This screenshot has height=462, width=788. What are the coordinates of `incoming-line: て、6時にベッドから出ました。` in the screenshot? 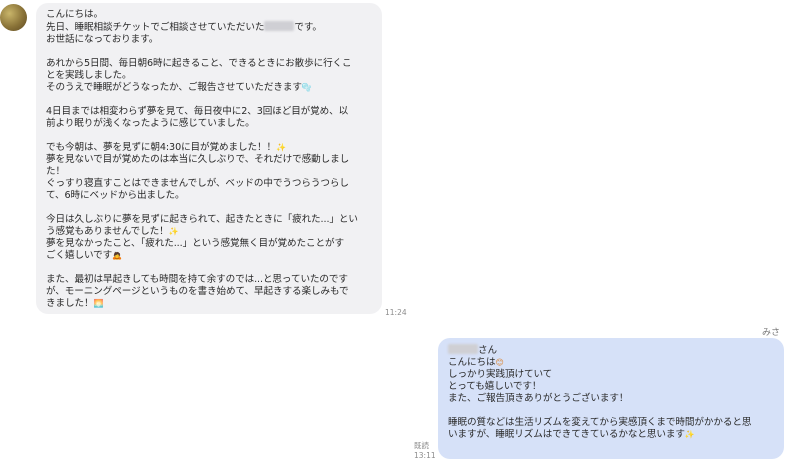 It's located at (115, 195).